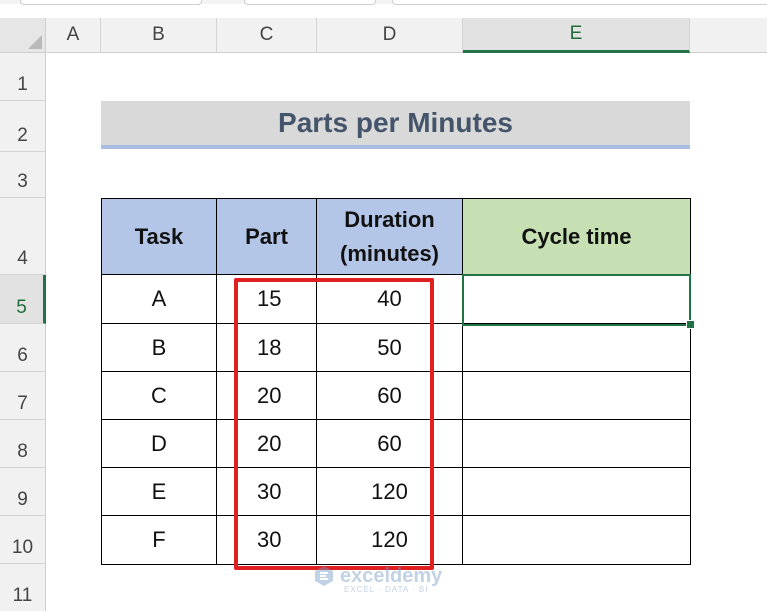  What do you see at coordinates (579, 2) in the screenshot?
I see `formula-bar` at bounding box center [579, 2].